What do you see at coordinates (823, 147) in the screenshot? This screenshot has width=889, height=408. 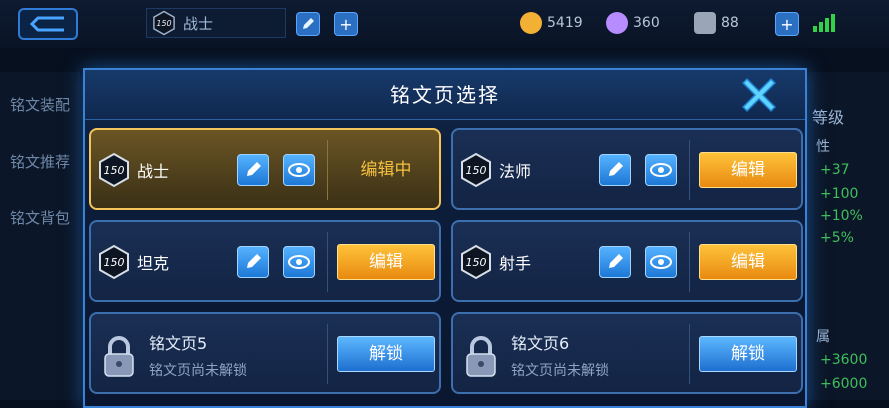 I see `attribute-label: 性` at bounding box center [823, 147].